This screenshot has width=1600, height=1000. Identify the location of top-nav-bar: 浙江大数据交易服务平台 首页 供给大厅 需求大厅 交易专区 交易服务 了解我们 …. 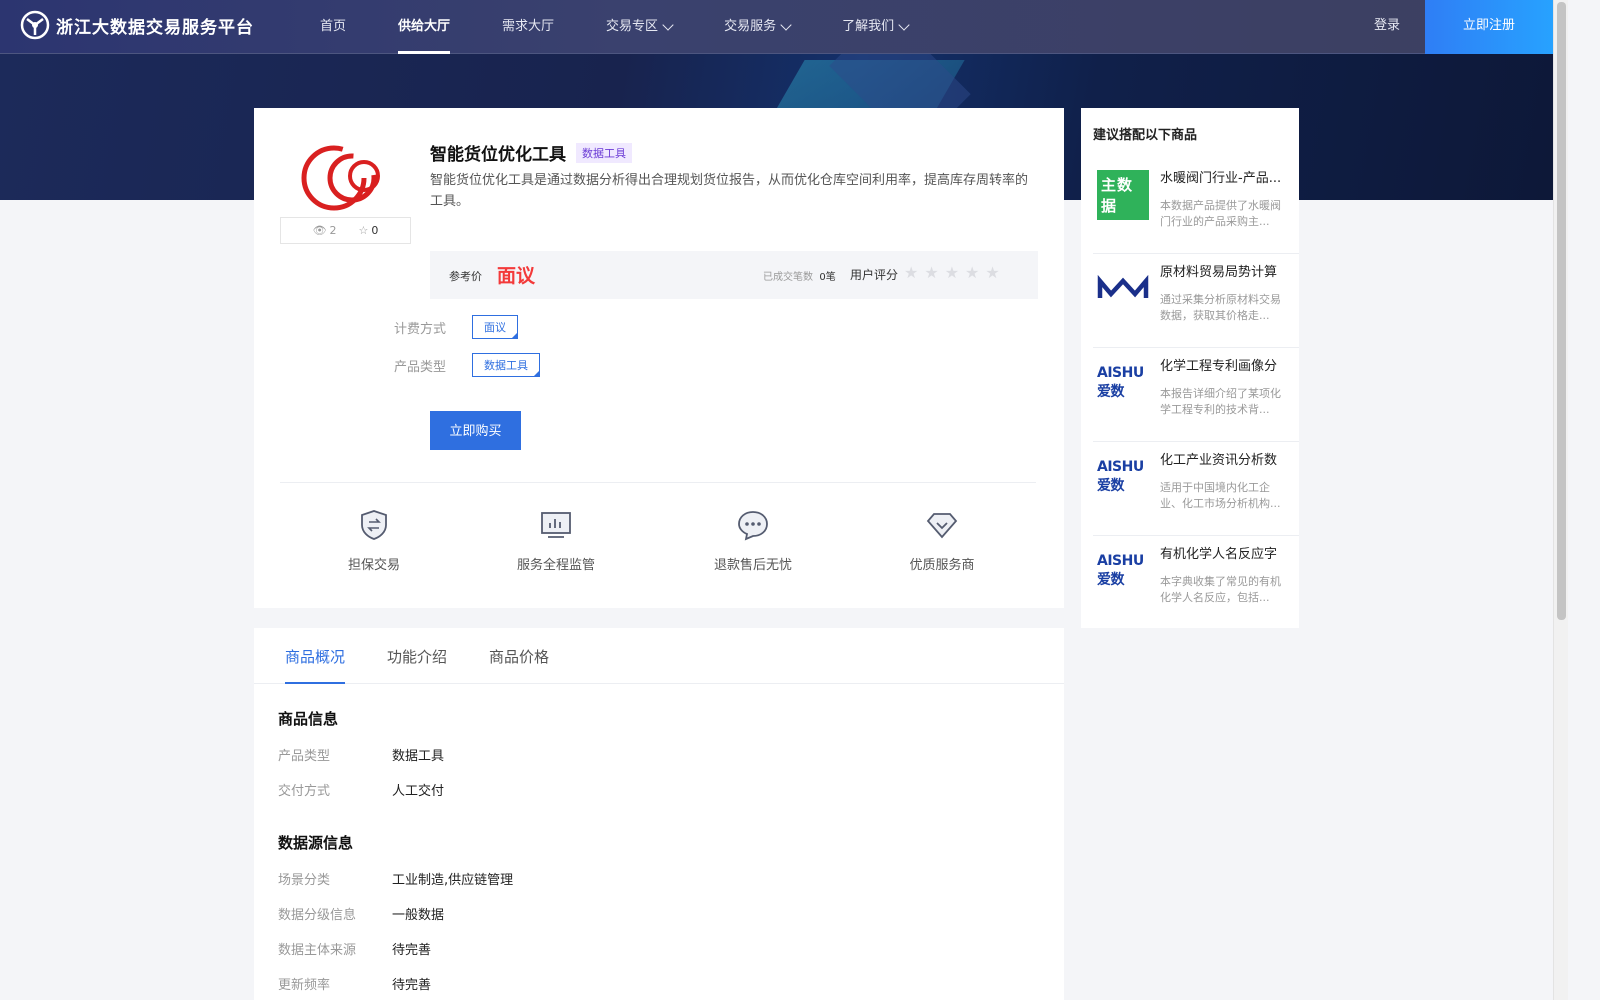
(776, 27).